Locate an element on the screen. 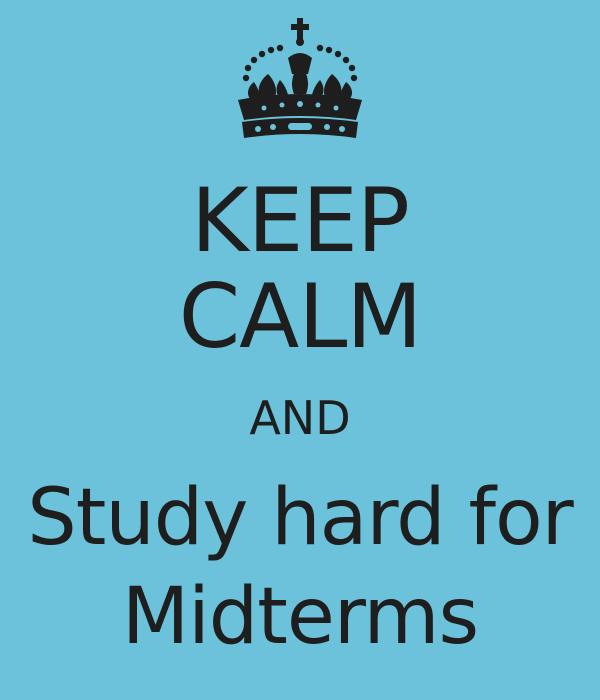 The image size is (600, 700). connector-and: AND is located at coordinates (300, 418).